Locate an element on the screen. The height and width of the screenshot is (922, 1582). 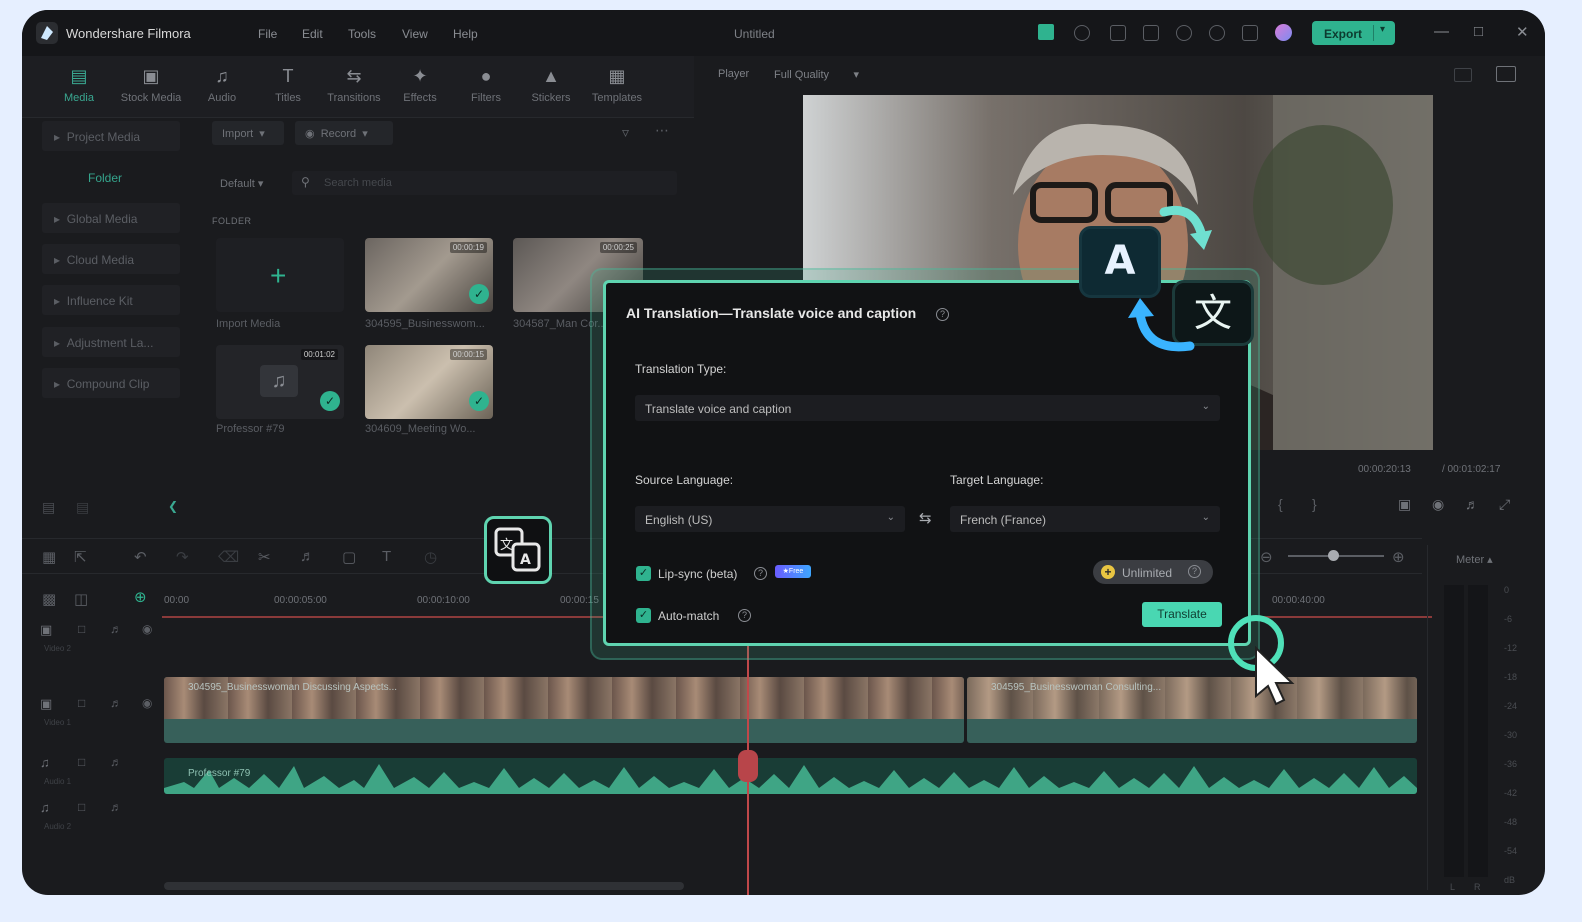
text-icon: T is located at coordinates (386, 556).